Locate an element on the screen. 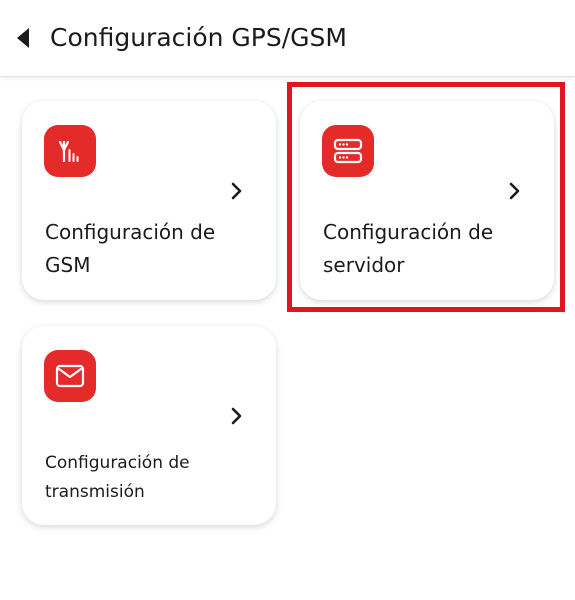 The width and height of the screenshot is (575, 600). card-label: Configuración de servidor is located at coordinates (408, 248).